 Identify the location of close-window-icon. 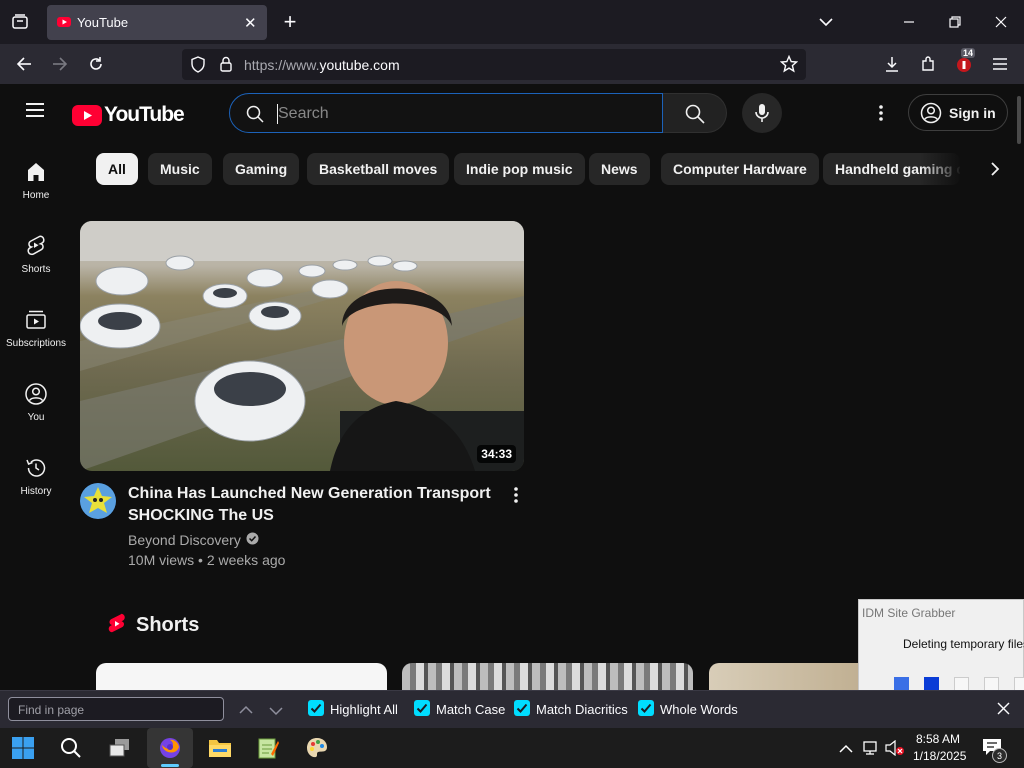
(1001, 22).